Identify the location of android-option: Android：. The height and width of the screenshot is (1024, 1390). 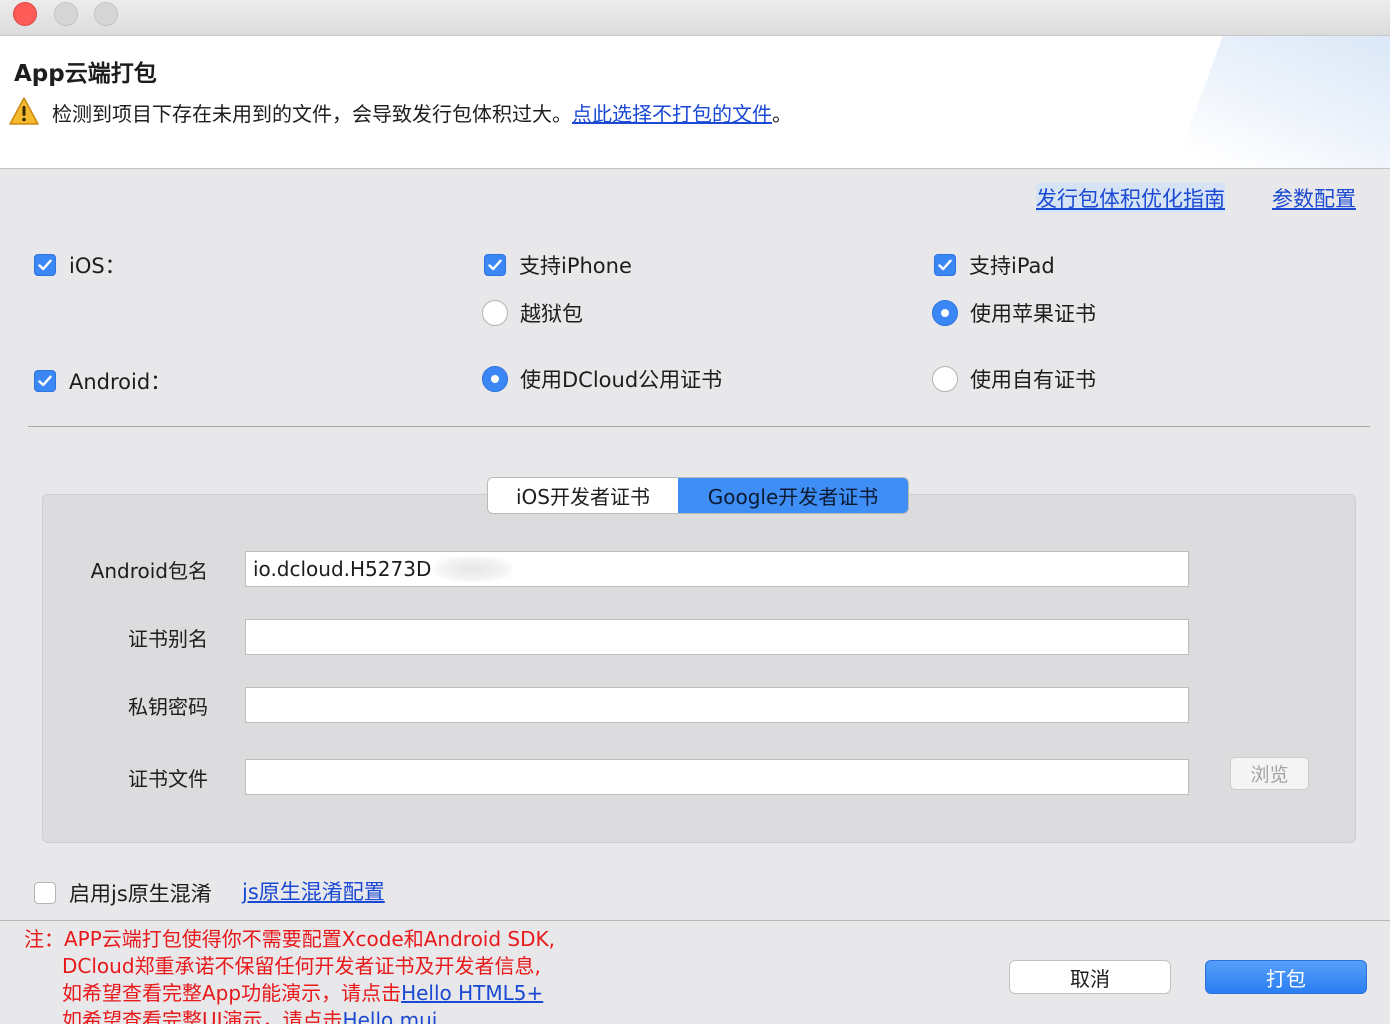
(102, 381).